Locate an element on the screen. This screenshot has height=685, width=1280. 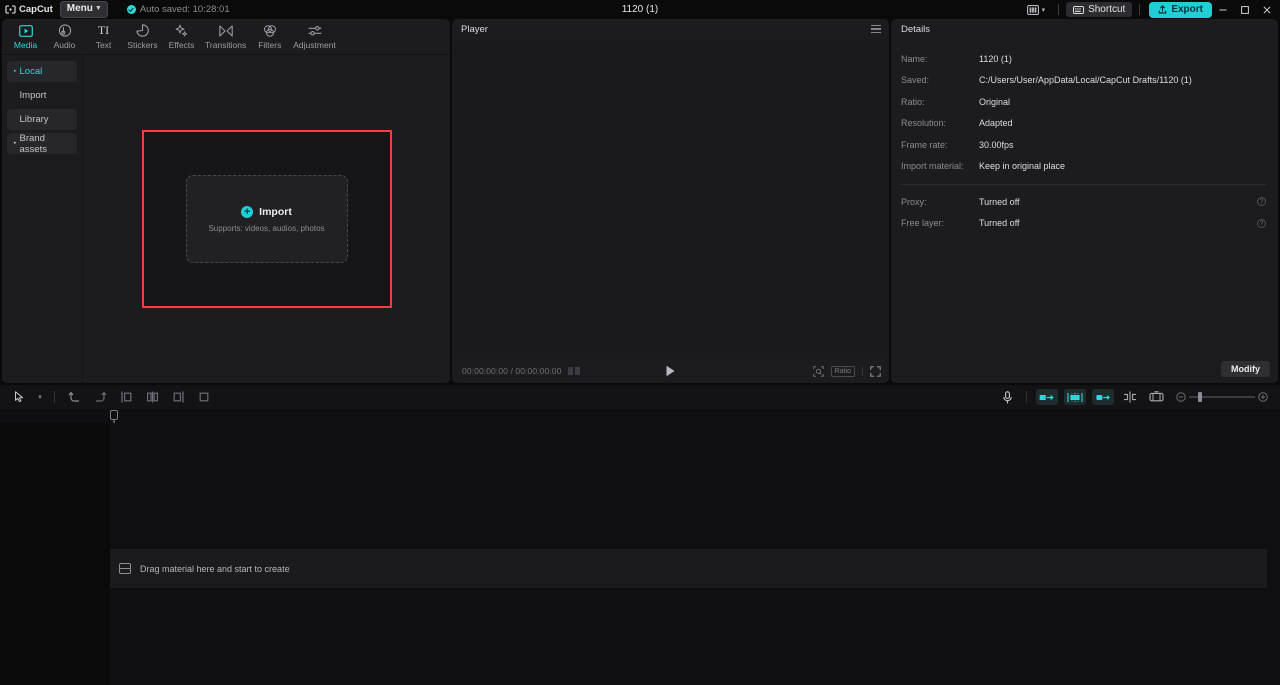
effects-icon is located at coordinates (181, 31).